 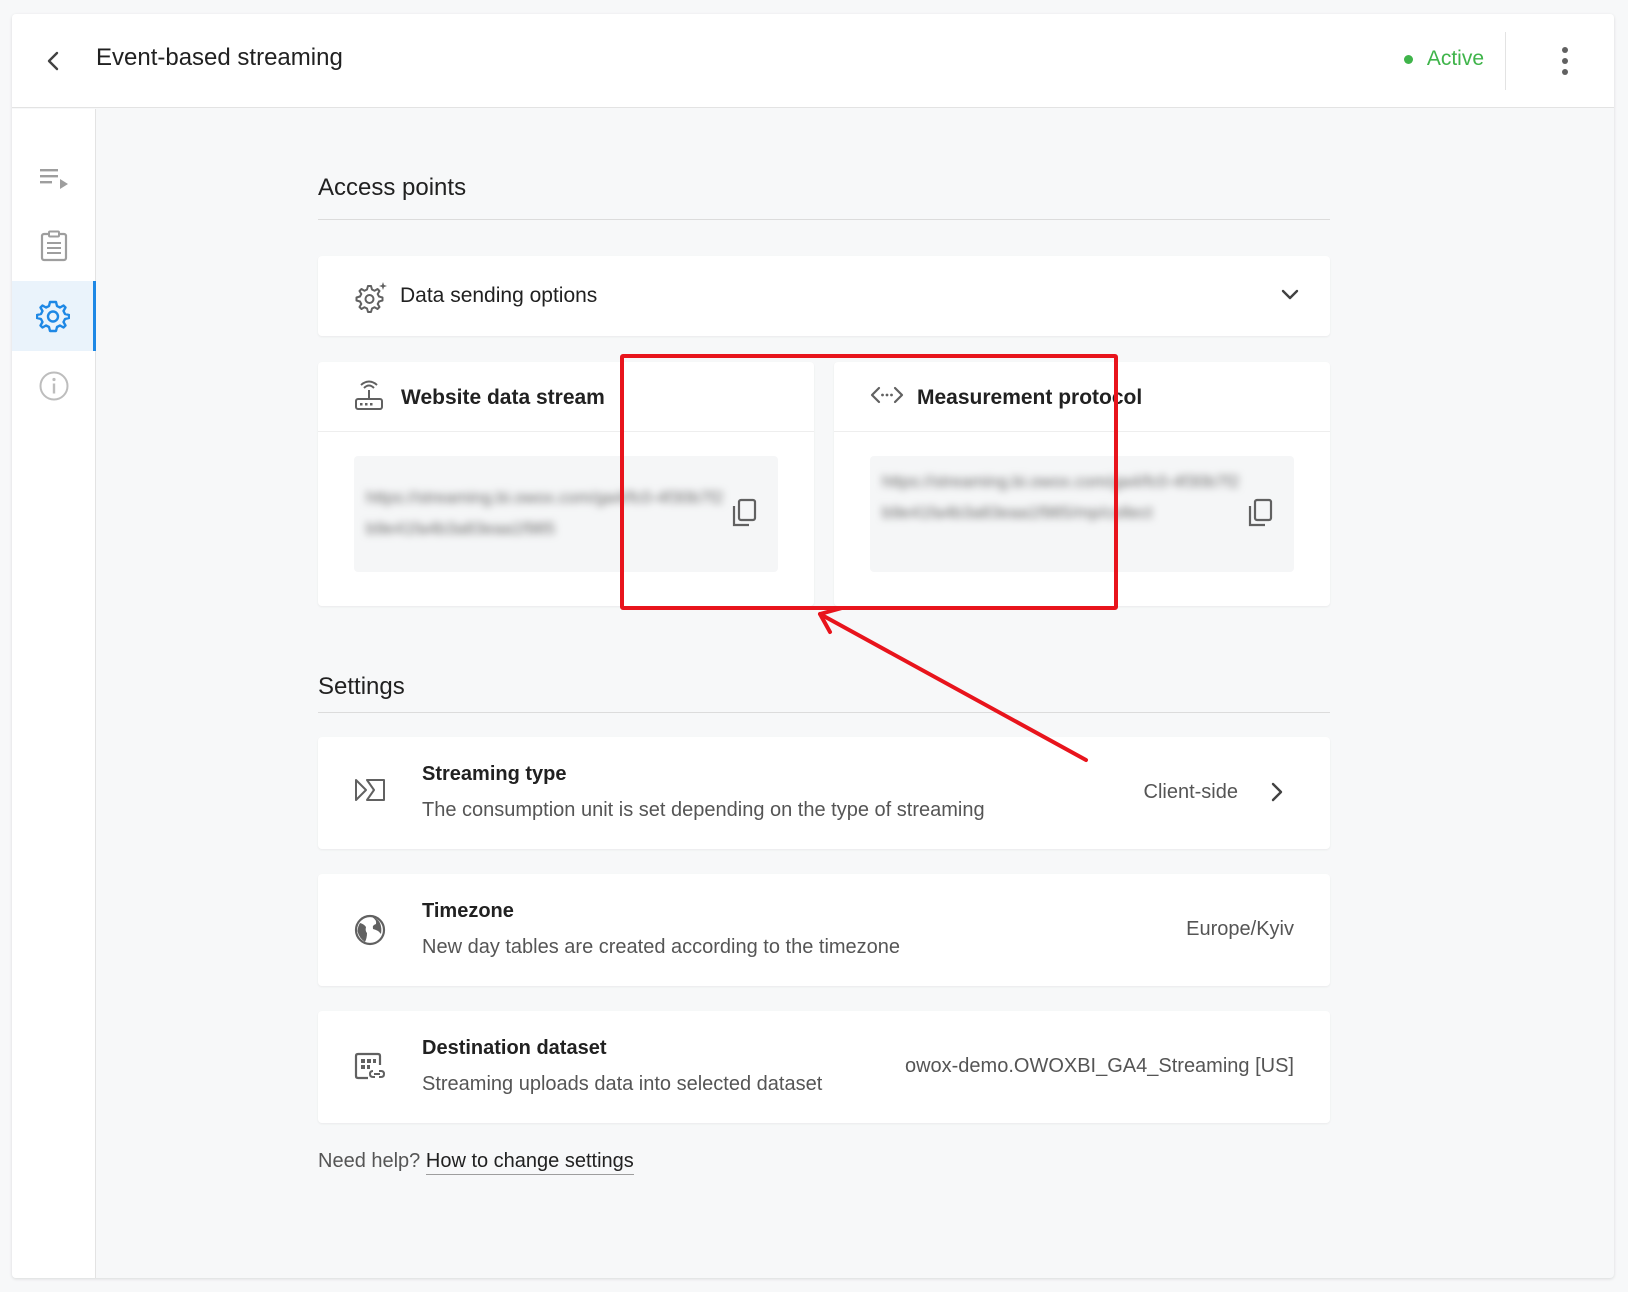 What do you see at coordinates (529, 1162) in the screenshot?
I see `help-link: How to change settings` at bounding box center [529, 1162].